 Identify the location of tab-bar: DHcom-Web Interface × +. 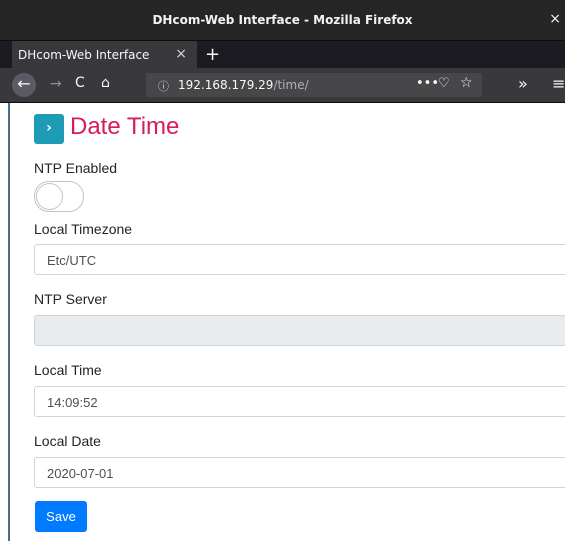
(282, 54).